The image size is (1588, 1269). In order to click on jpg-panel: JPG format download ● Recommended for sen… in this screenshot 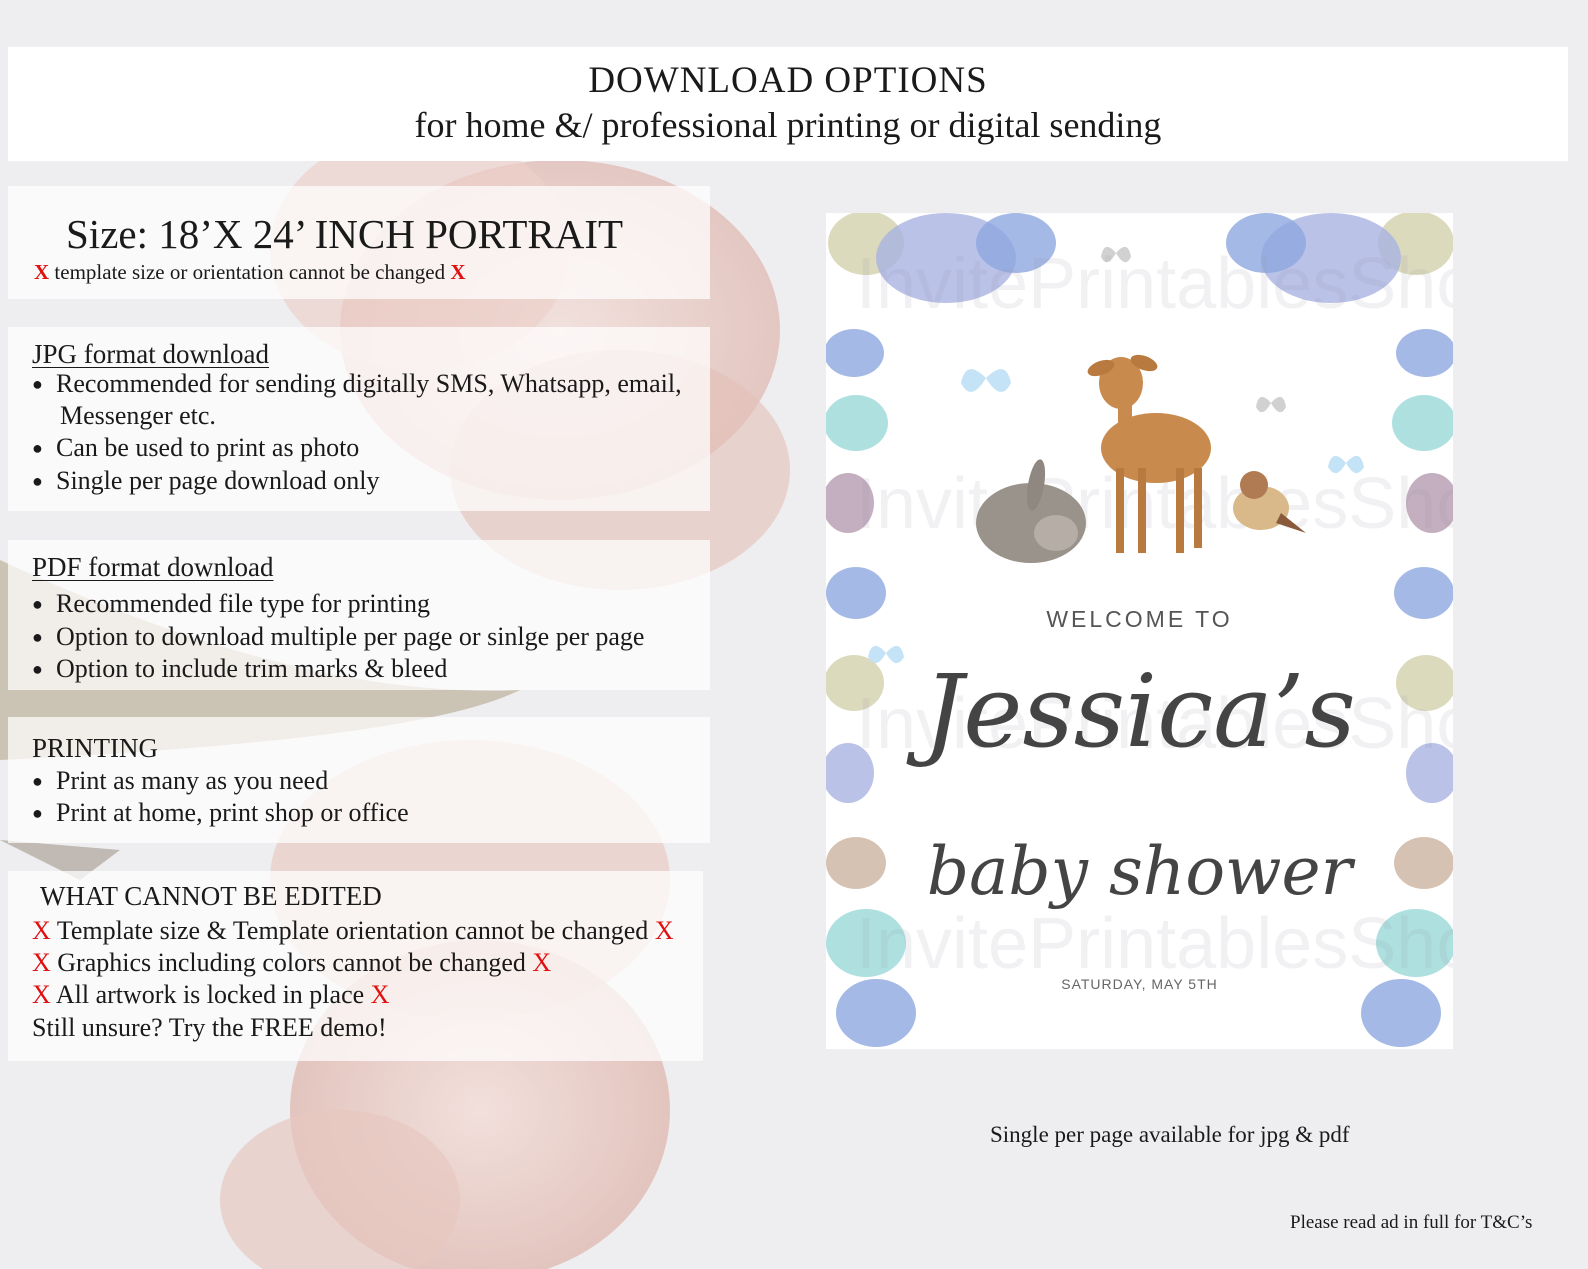, I will do `click(359, 419)`.